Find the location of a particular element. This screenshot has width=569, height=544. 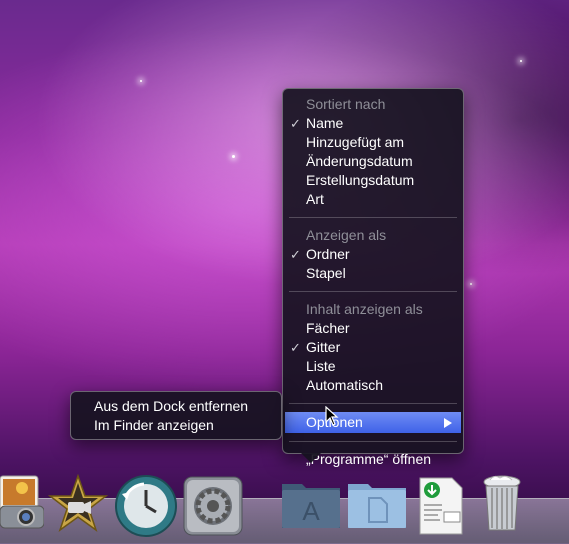

system-preferences-icon is located at coordinates (213, 506).